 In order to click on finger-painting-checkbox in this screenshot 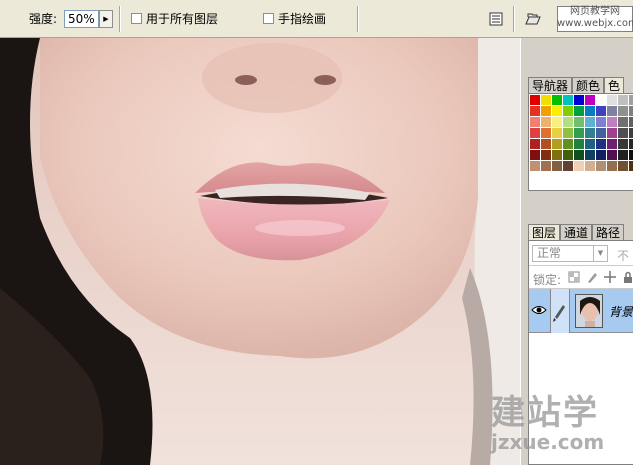, I will do `click(268, 18)`.